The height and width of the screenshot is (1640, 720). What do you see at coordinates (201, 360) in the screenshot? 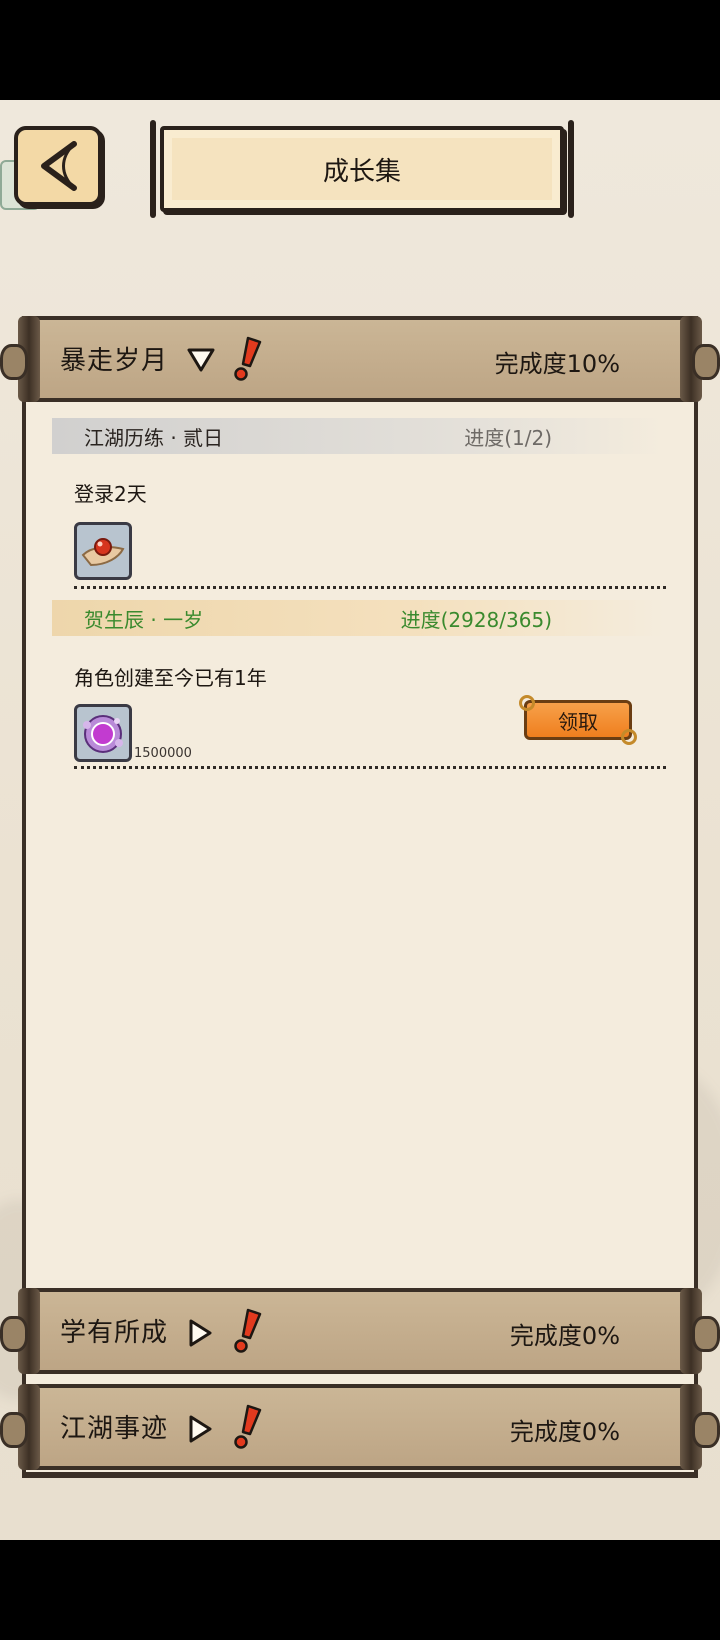
I see `chevron-down-icon` at bounding box center [201, 360].